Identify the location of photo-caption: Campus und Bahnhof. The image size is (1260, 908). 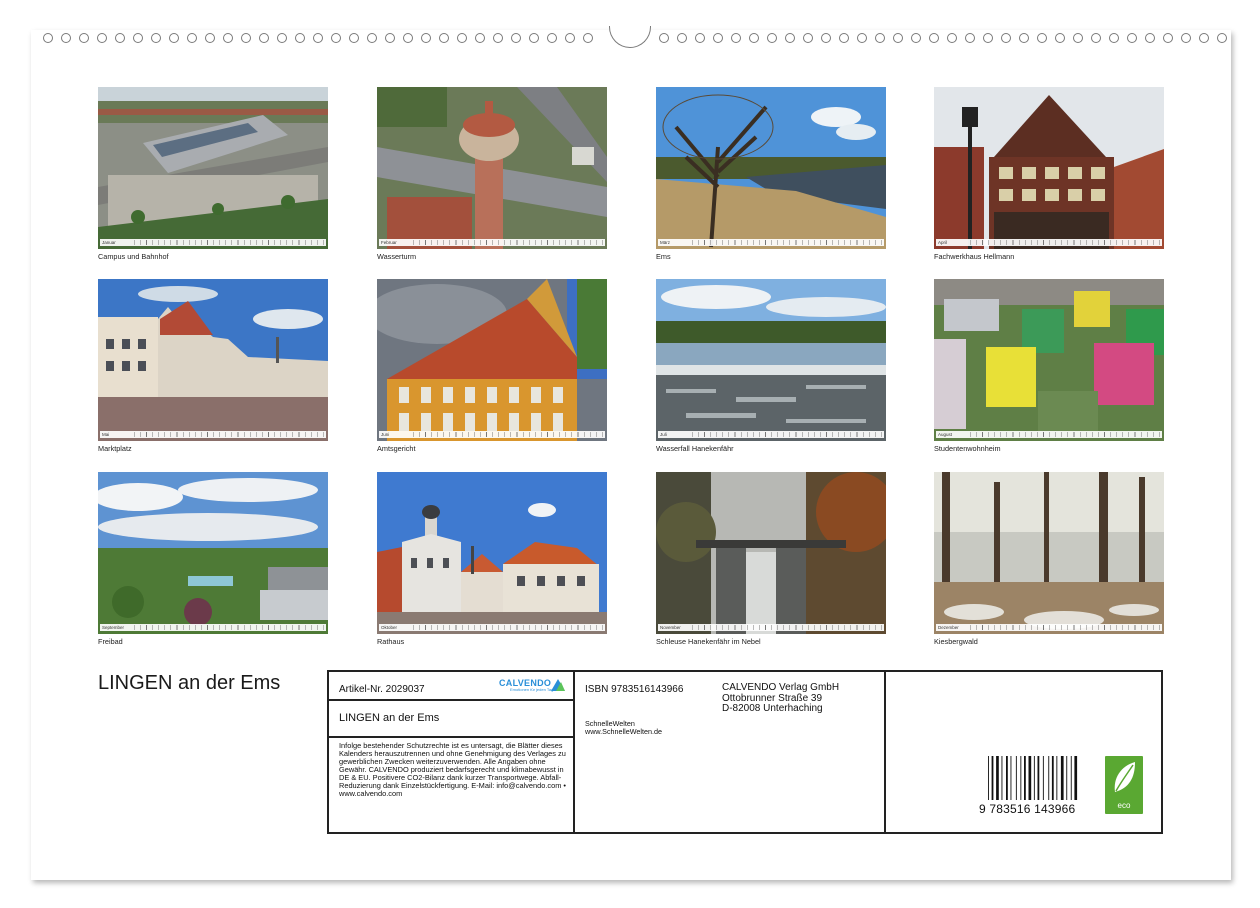
(133, 256).